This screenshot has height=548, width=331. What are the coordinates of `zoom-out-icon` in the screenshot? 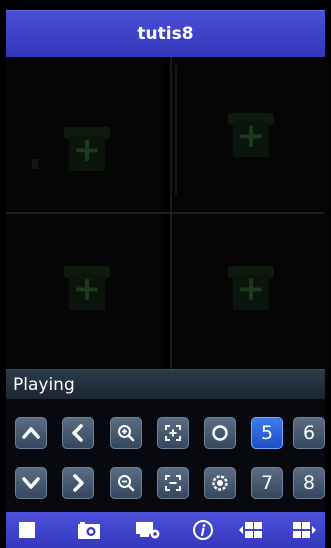 It's located at (126, 483).